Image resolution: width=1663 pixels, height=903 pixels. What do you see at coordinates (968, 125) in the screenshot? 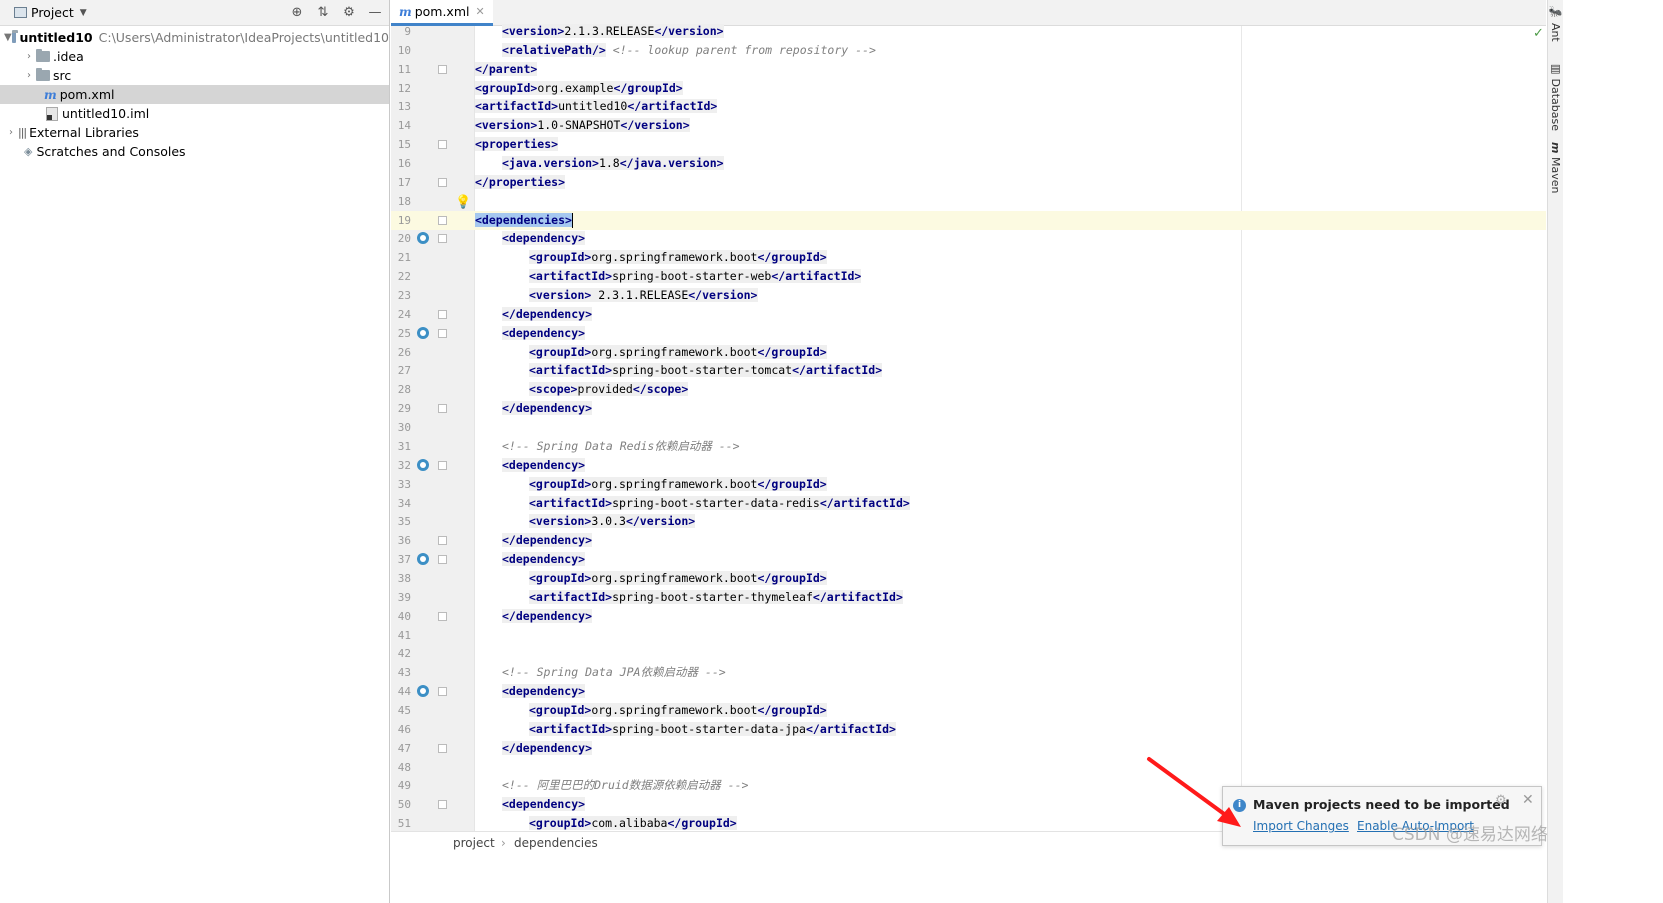
I see `code-line: 14 <version>1.0-SNAPSHOT</version>` at bounding box center [968, 125].